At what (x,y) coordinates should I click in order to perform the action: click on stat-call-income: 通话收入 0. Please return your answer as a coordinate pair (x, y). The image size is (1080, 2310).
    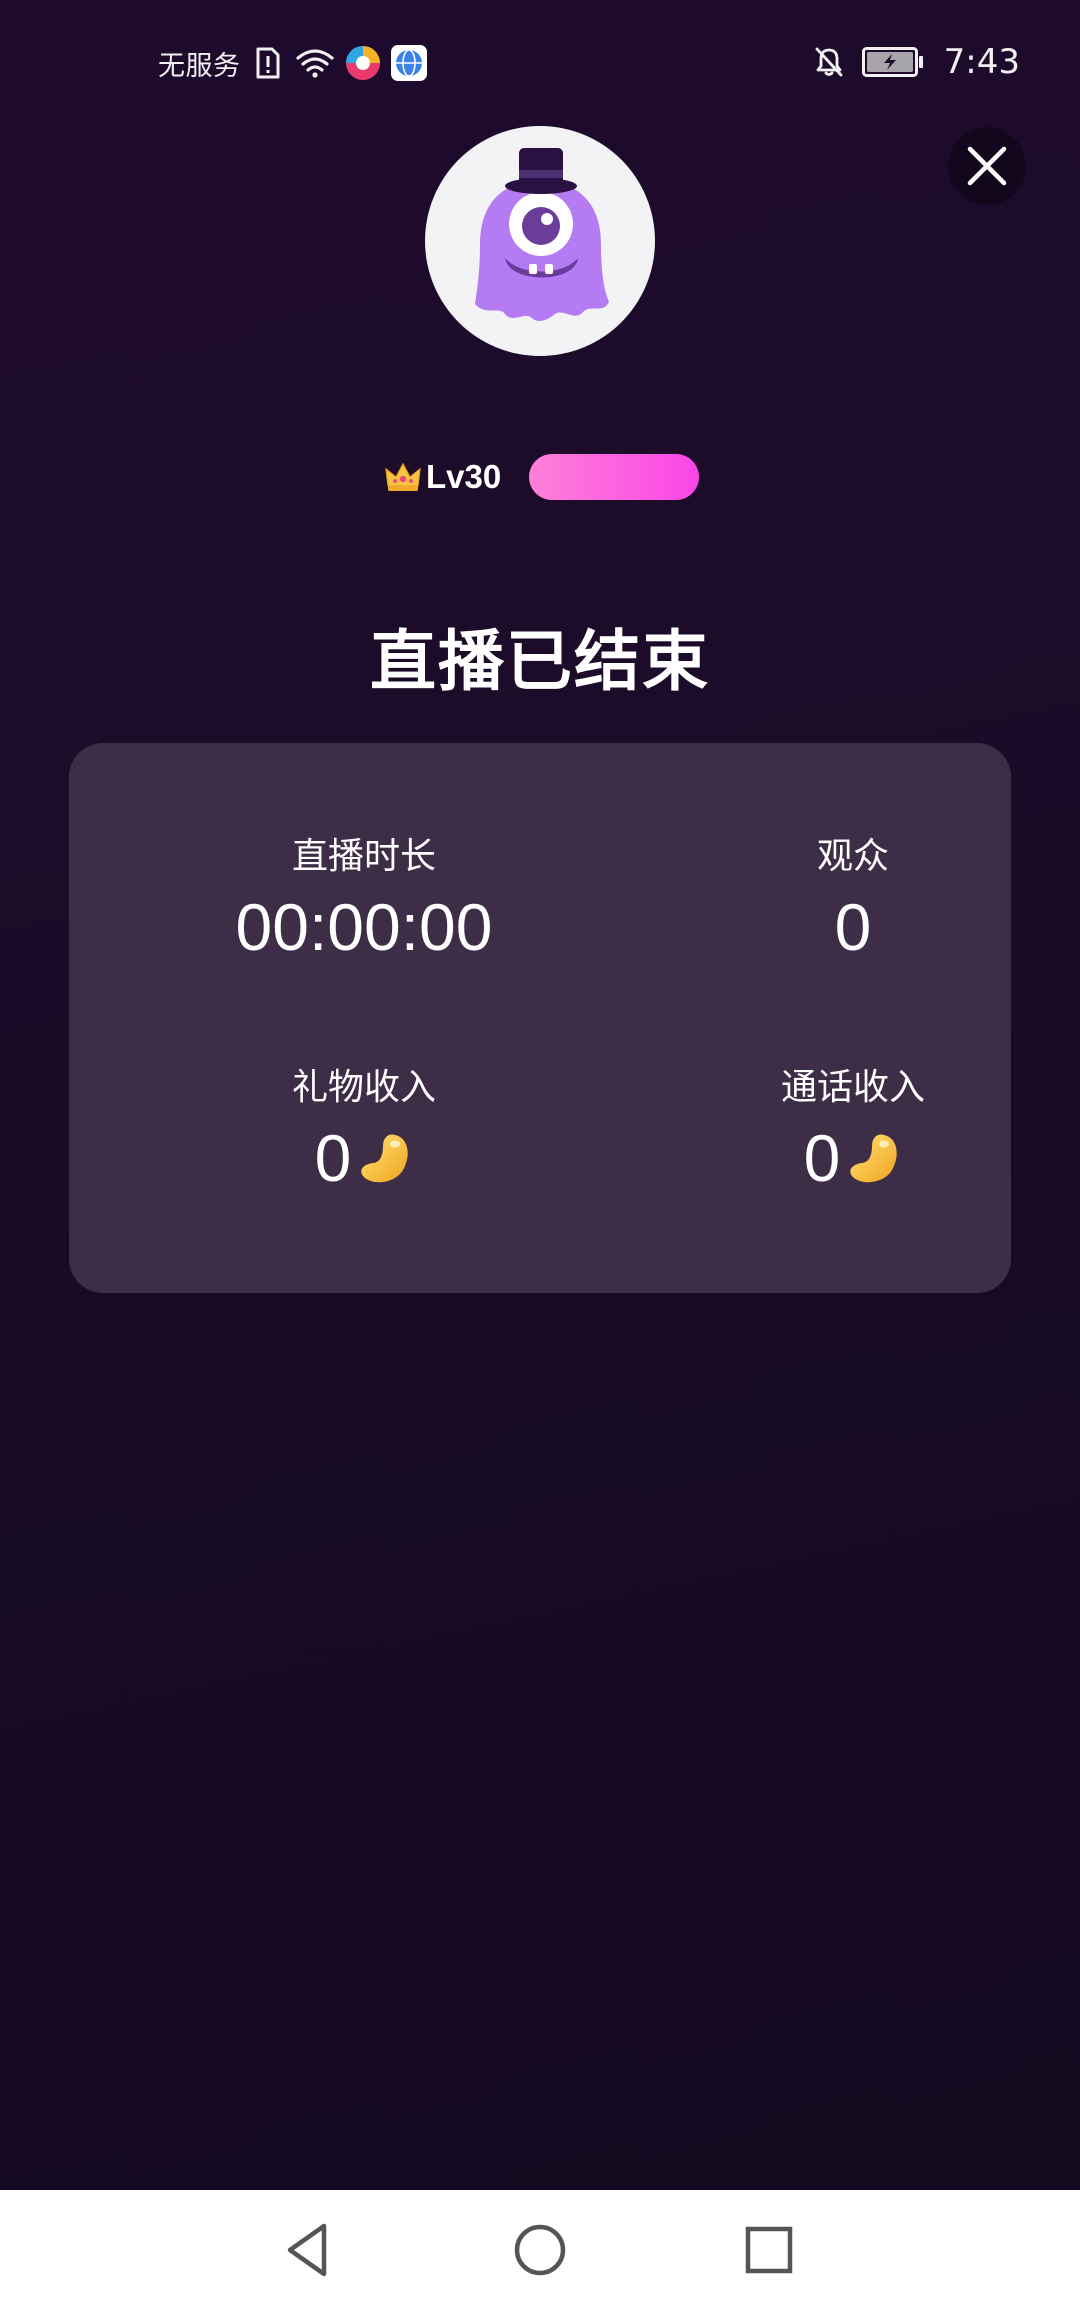
    Looking at the image, I should click on (853, 1131).